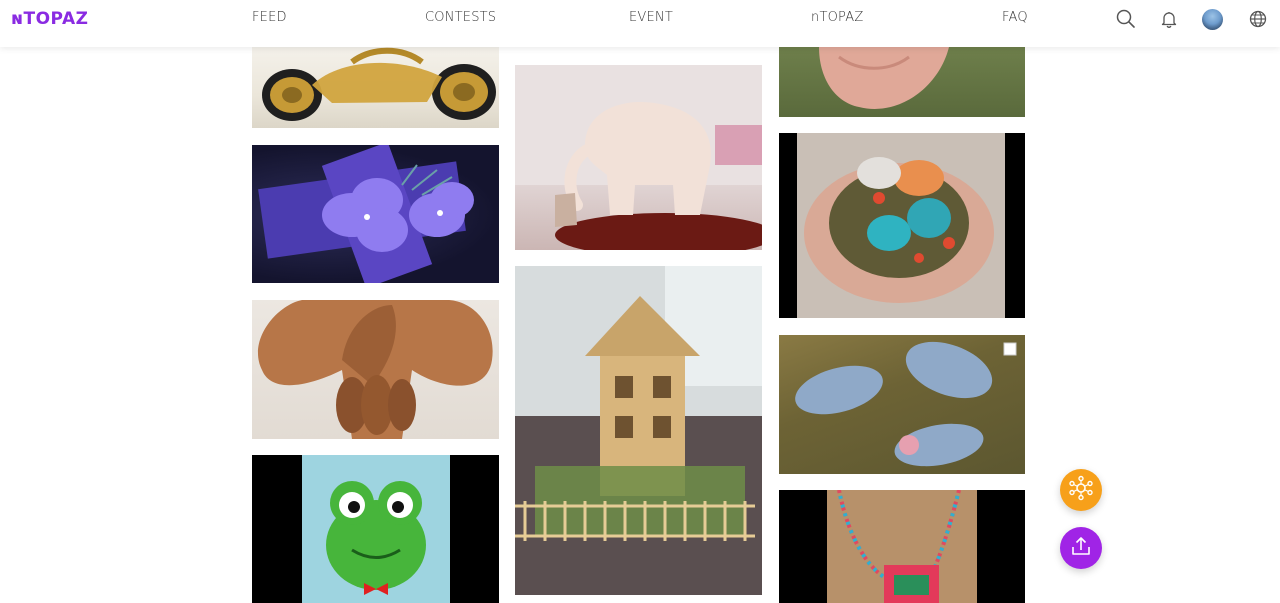 The width and height of the screenshot is (1280, 603). I want to click on globe-icon, so click(1258, 19).